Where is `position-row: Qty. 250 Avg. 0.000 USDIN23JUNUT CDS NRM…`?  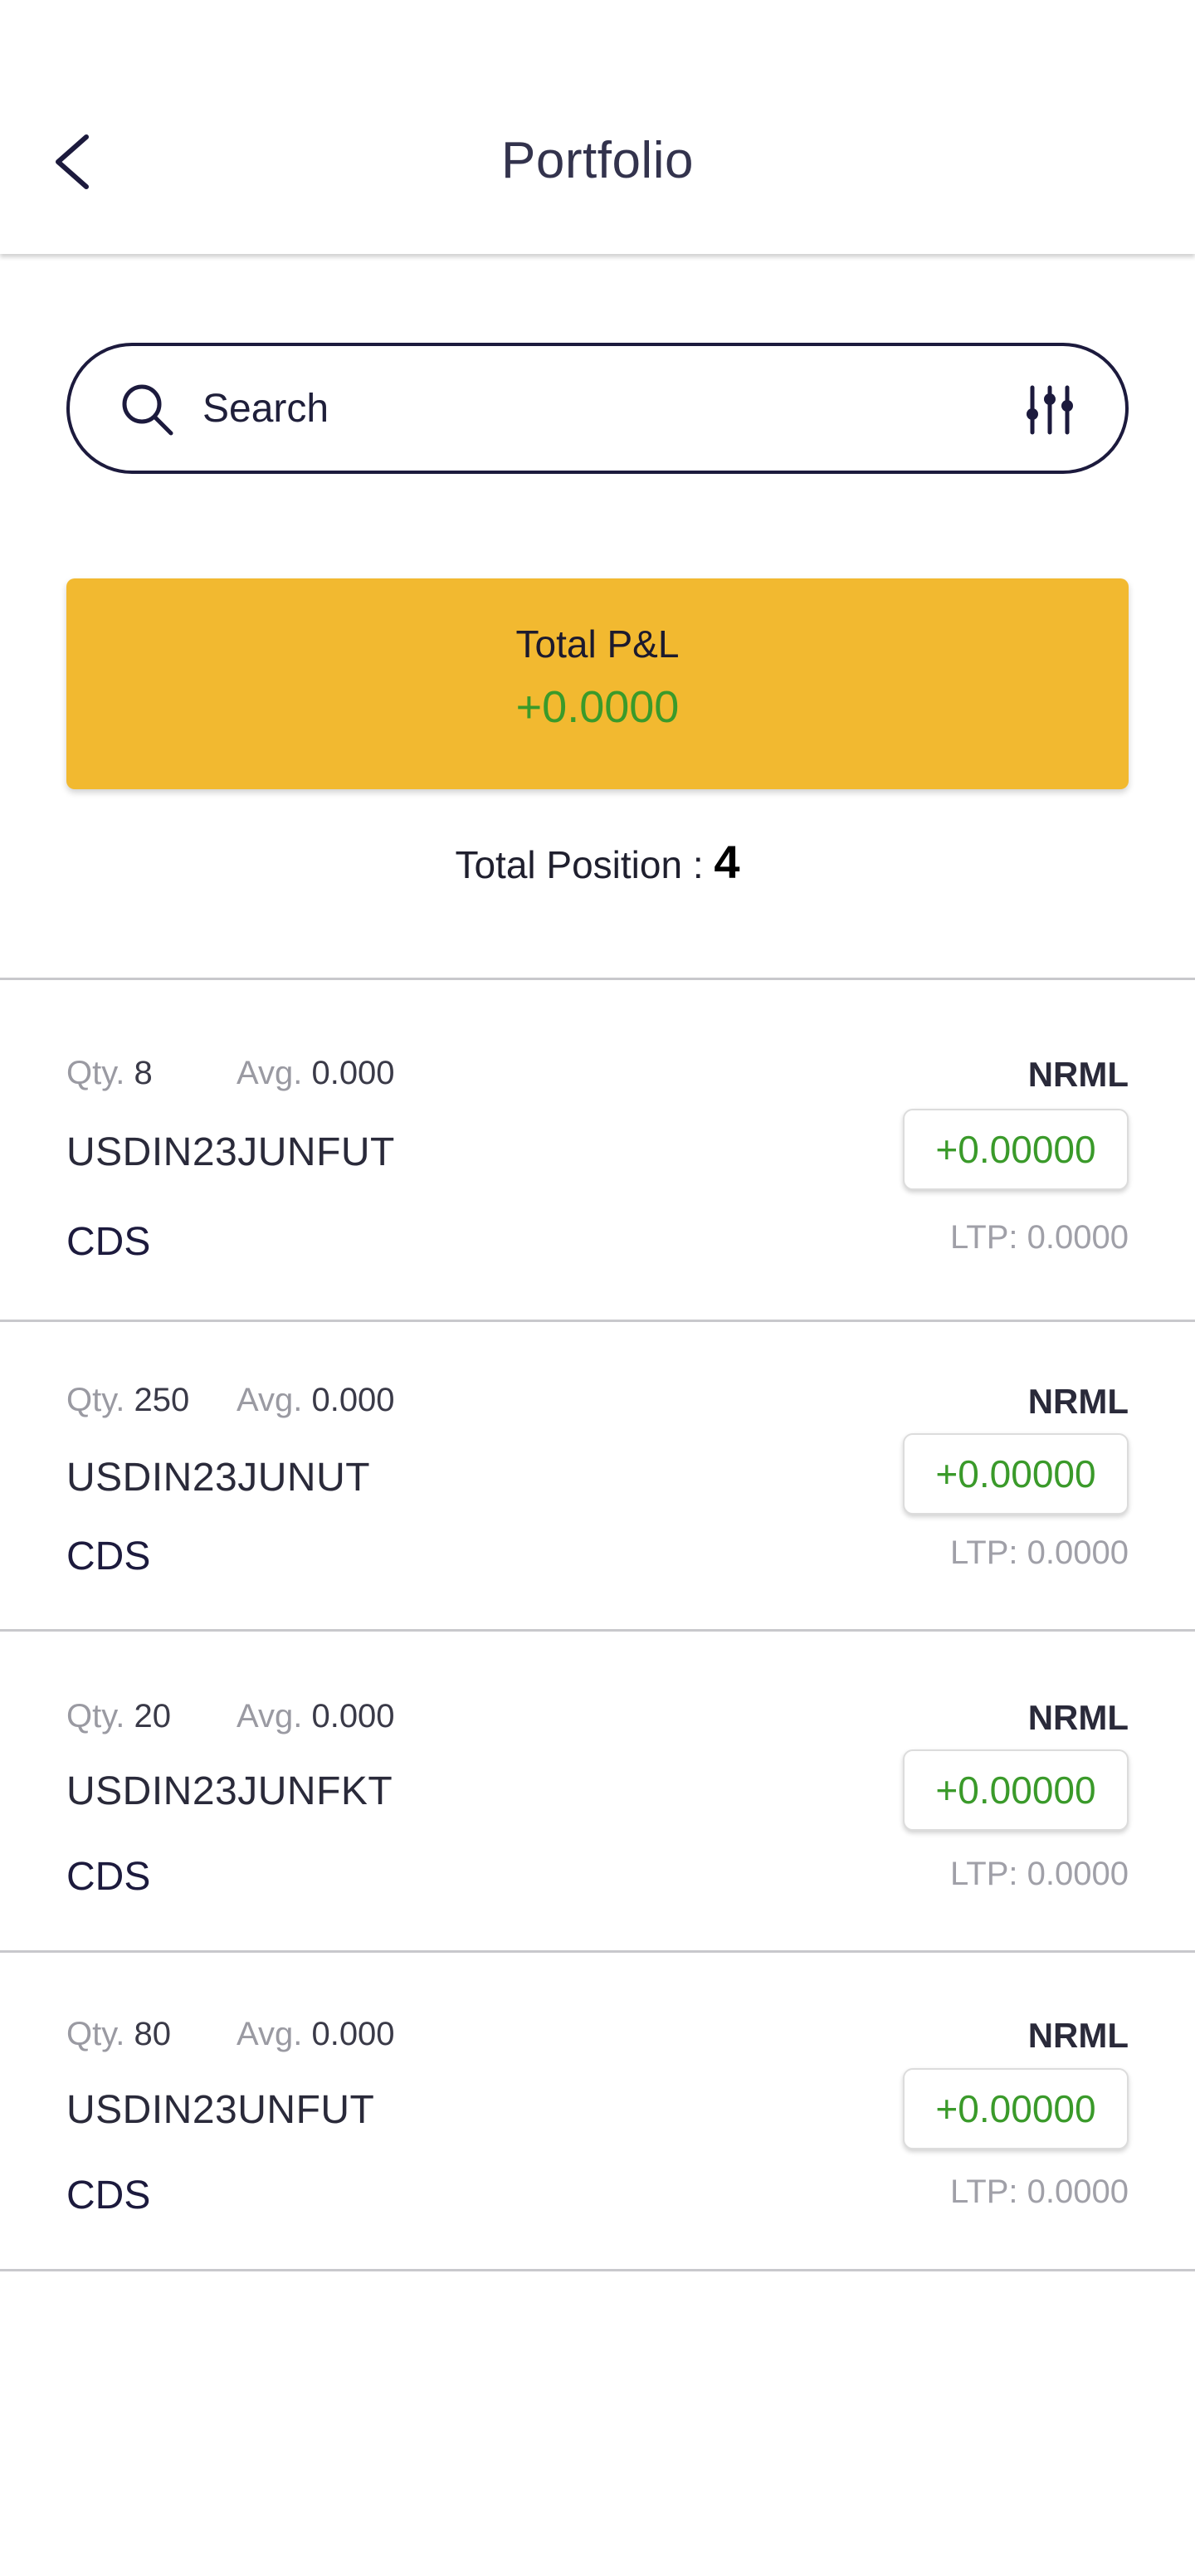 position-row: Qty. 250 Avg. 0.000 USDIN23JUNUT CDS NRM… is located at coordinates (597, 1475).